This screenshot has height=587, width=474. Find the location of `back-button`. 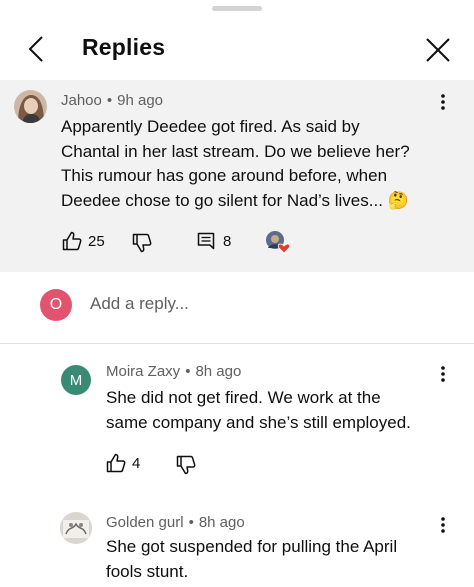

back-button is located at coordinates (36, 49).